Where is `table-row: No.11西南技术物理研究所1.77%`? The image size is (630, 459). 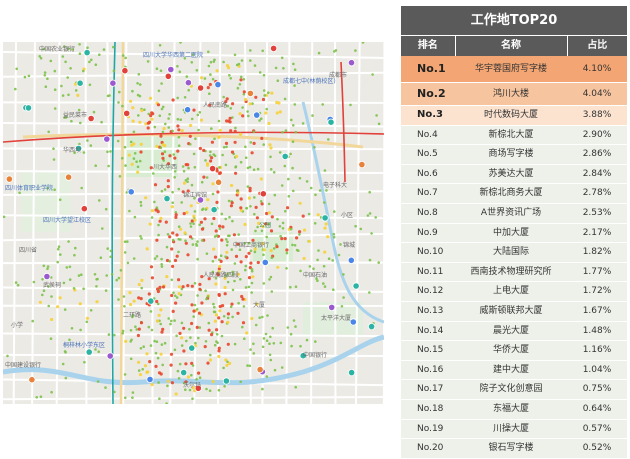
table-row: No.11西南技术物理研究所1.77% is located at coordinates (514, 273).